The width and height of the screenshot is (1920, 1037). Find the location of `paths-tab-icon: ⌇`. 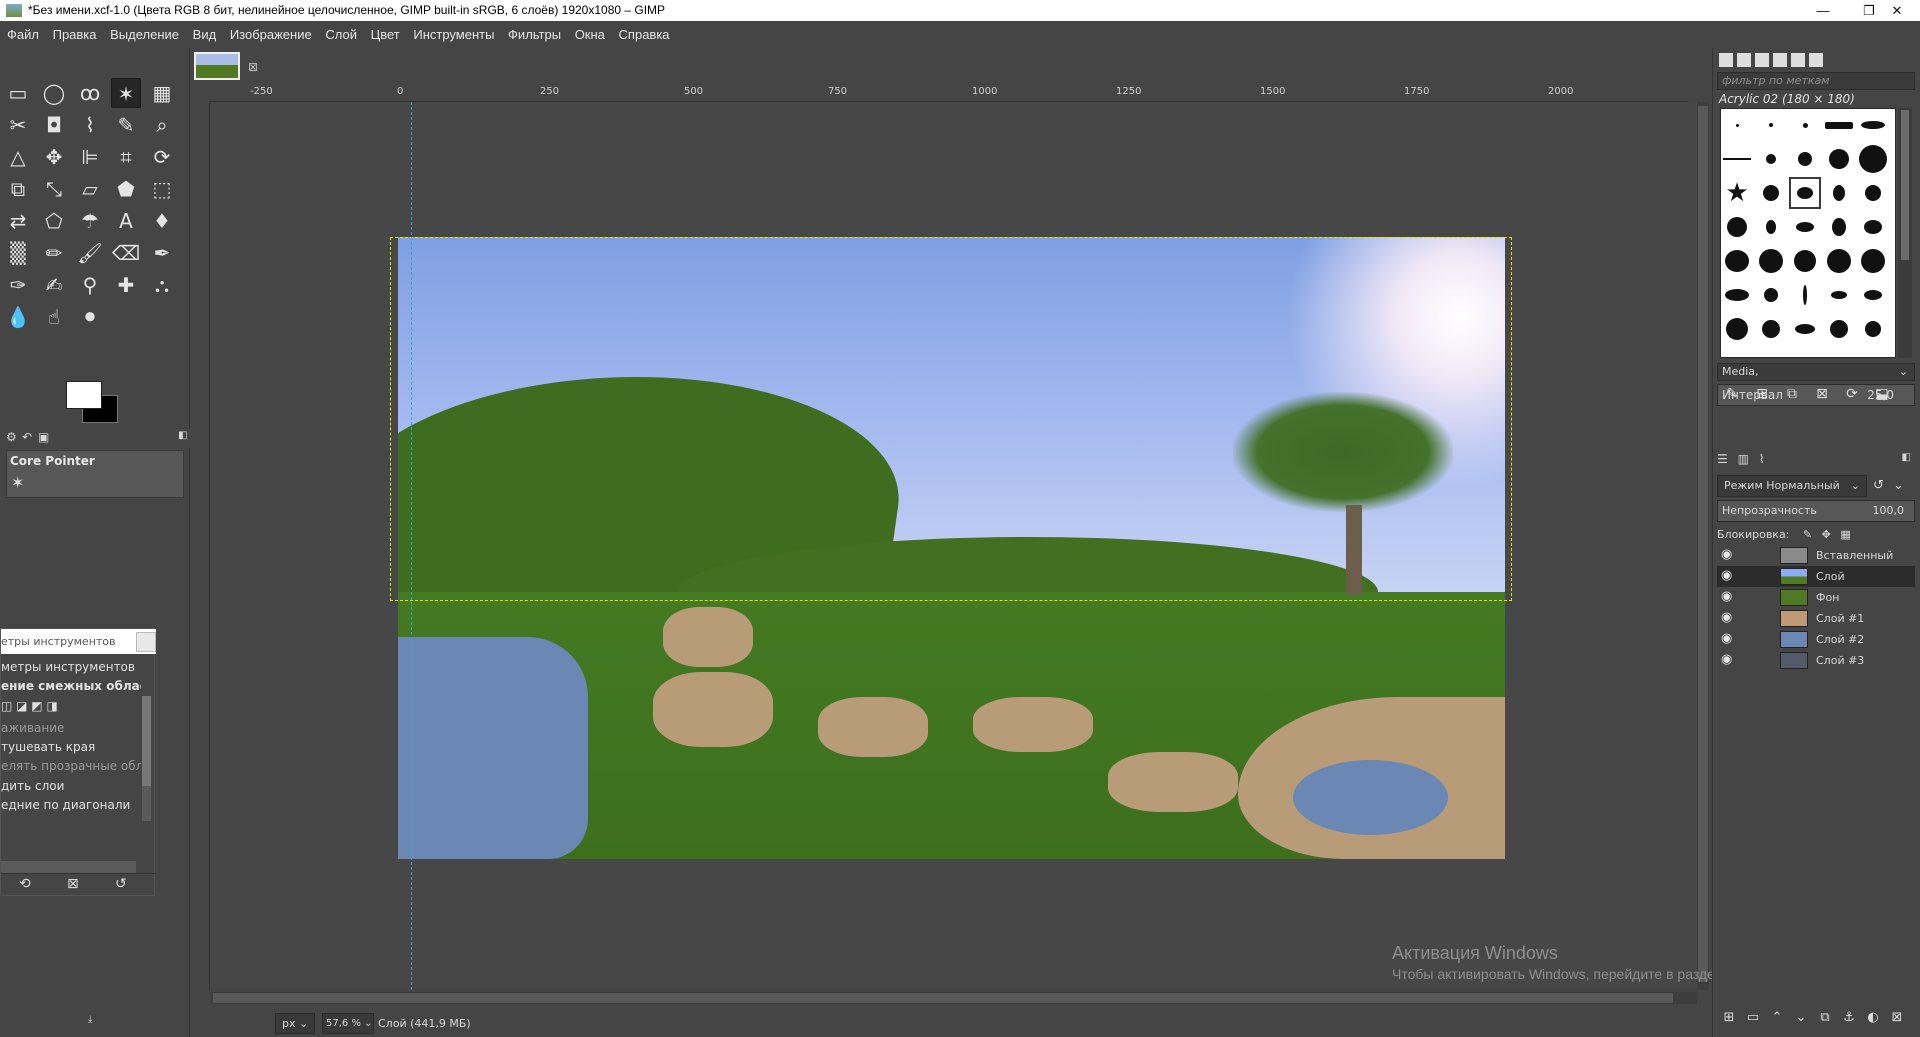

paths-tab-icon: ⌇ is located at coordinates (1762, 459).